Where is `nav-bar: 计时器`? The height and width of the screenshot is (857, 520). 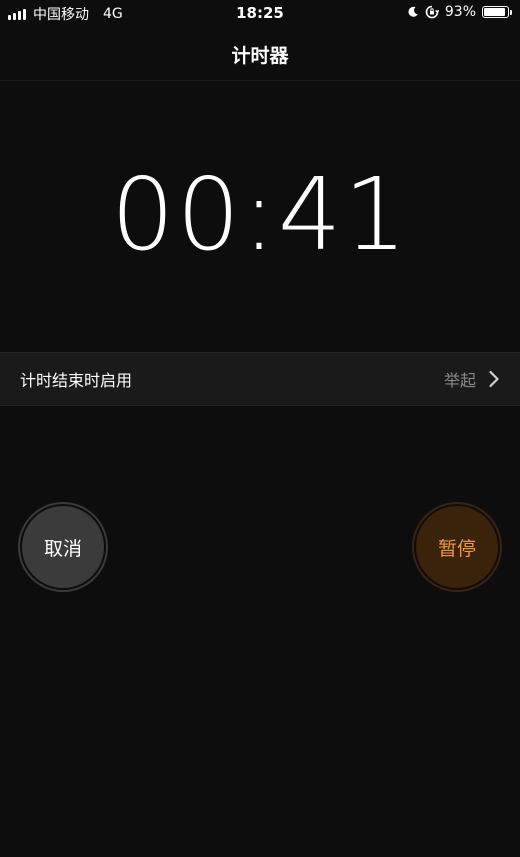 nav-bar: 计时器 is located at coordinates (260, 54).